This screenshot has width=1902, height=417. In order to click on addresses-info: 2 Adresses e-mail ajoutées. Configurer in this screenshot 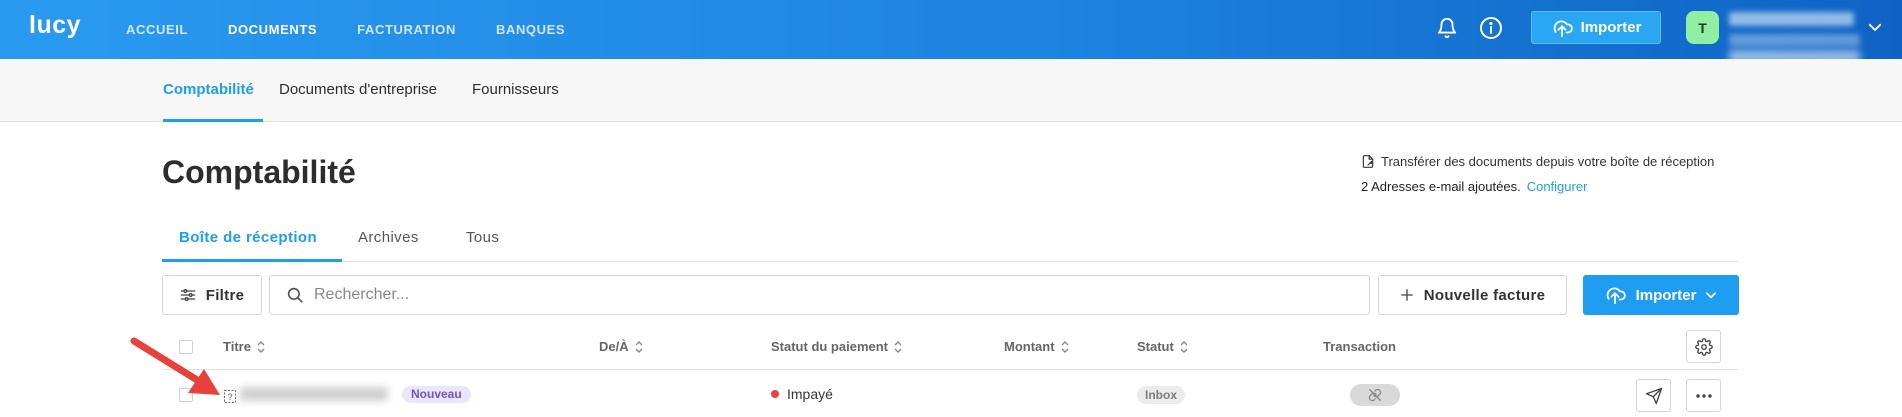, I will do `click(1474, 186)`.